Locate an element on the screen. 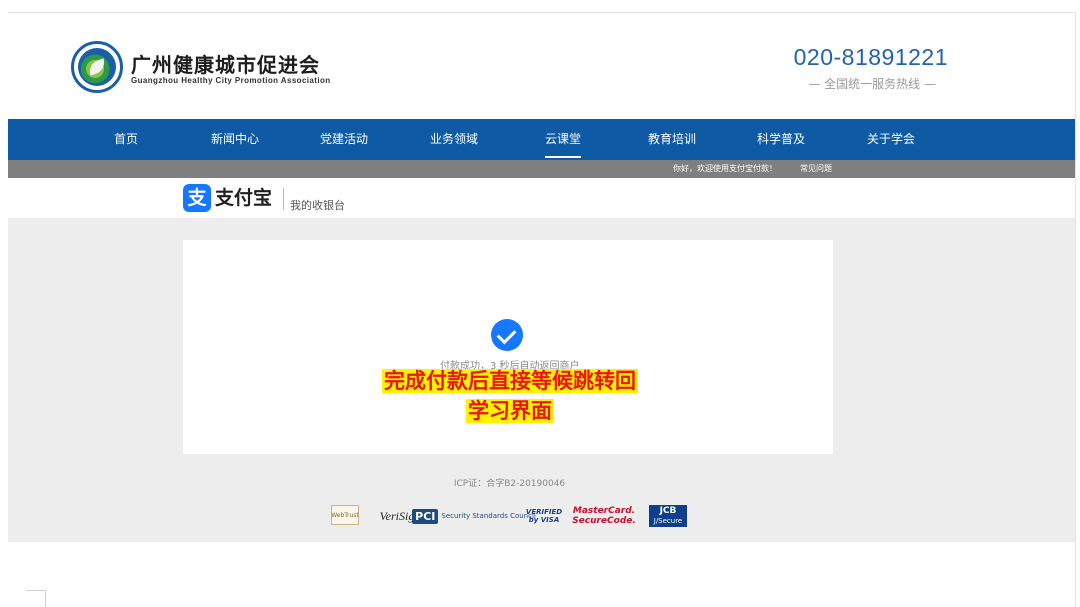 This screenshot has width=1080, height=607. icp-license: ICP证：合字B2-20190046 is located at coordinates (509, 484).